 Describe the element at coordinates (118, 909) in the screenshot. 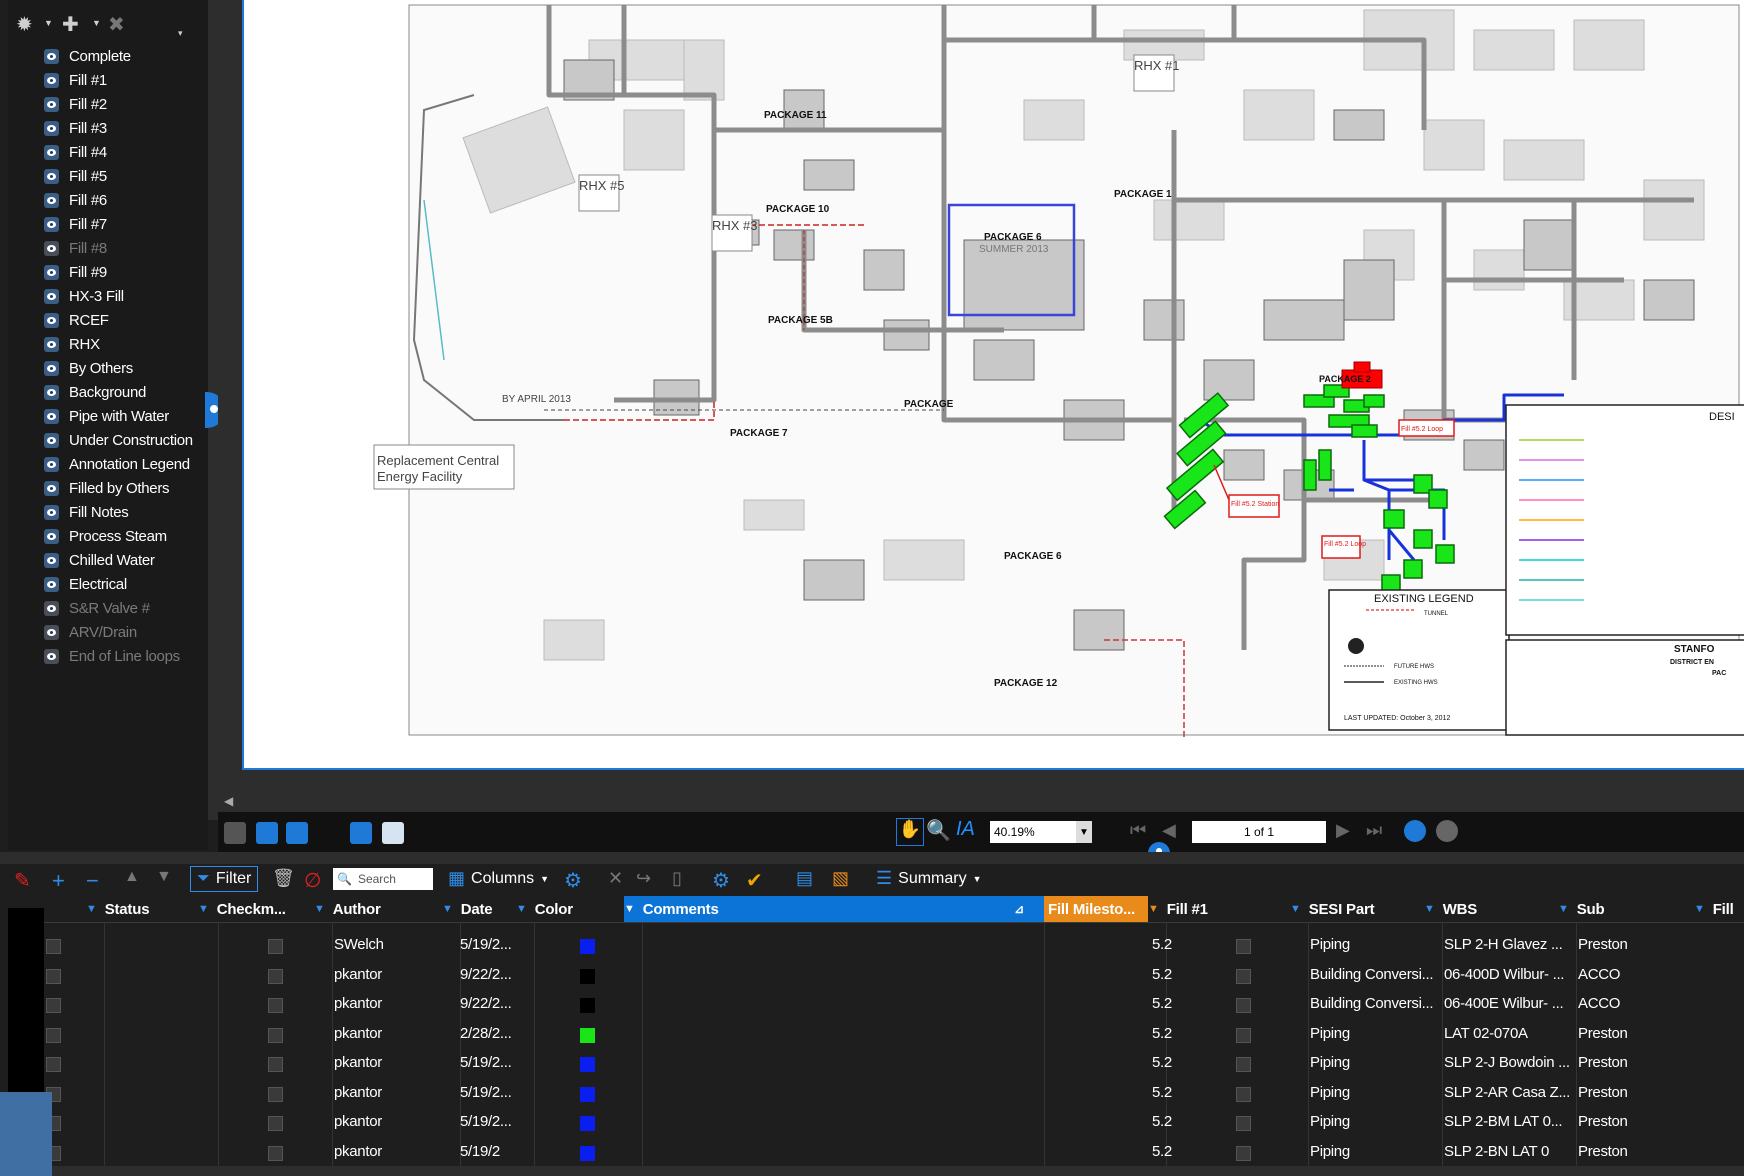

I see `column-status: ▼ Status` at that location.